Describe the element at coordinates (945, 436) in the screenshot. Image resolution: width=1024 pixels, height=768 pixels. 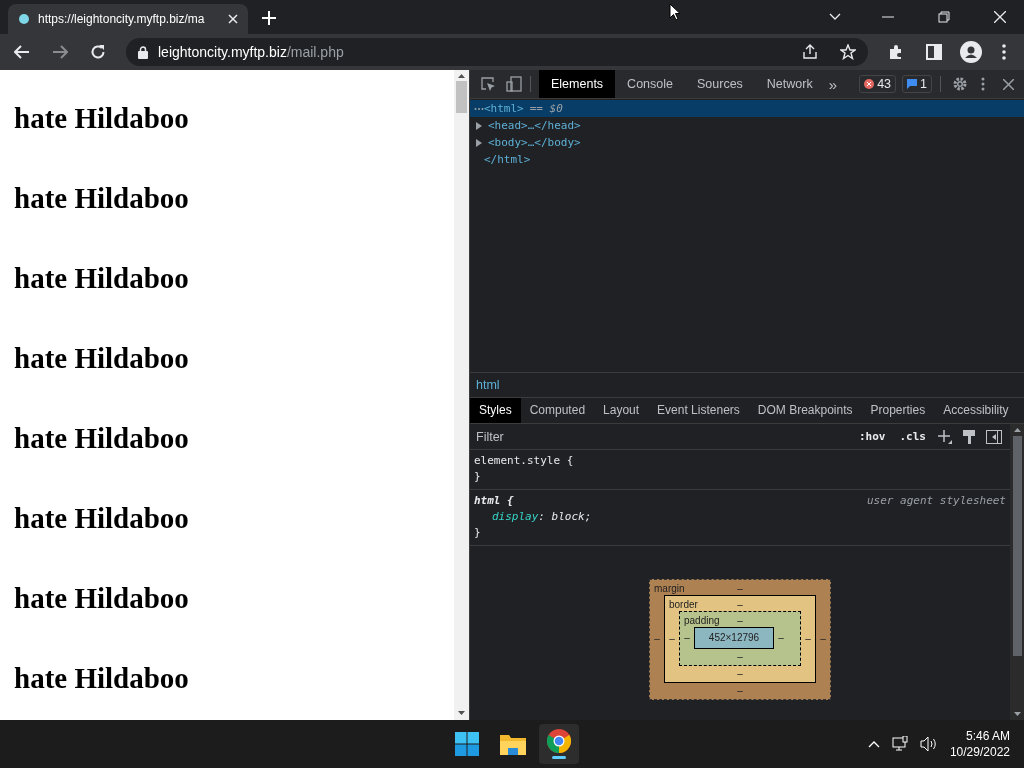
I see `add-rule-icon` at that location.